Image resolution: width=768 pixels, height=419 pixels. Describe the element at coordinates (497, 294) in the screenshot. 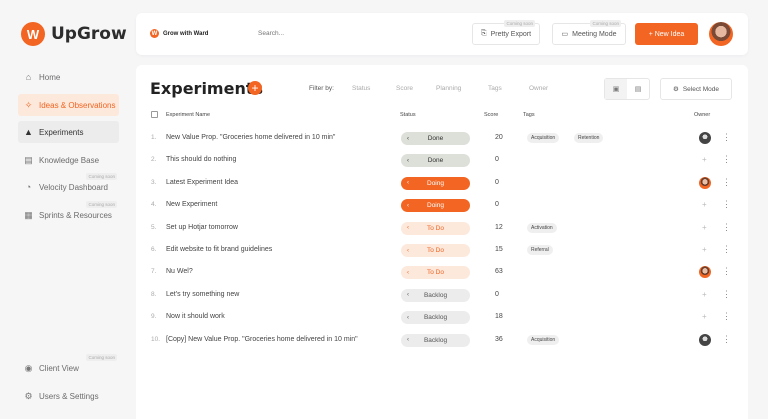

I see `score-value: 0` at that location.